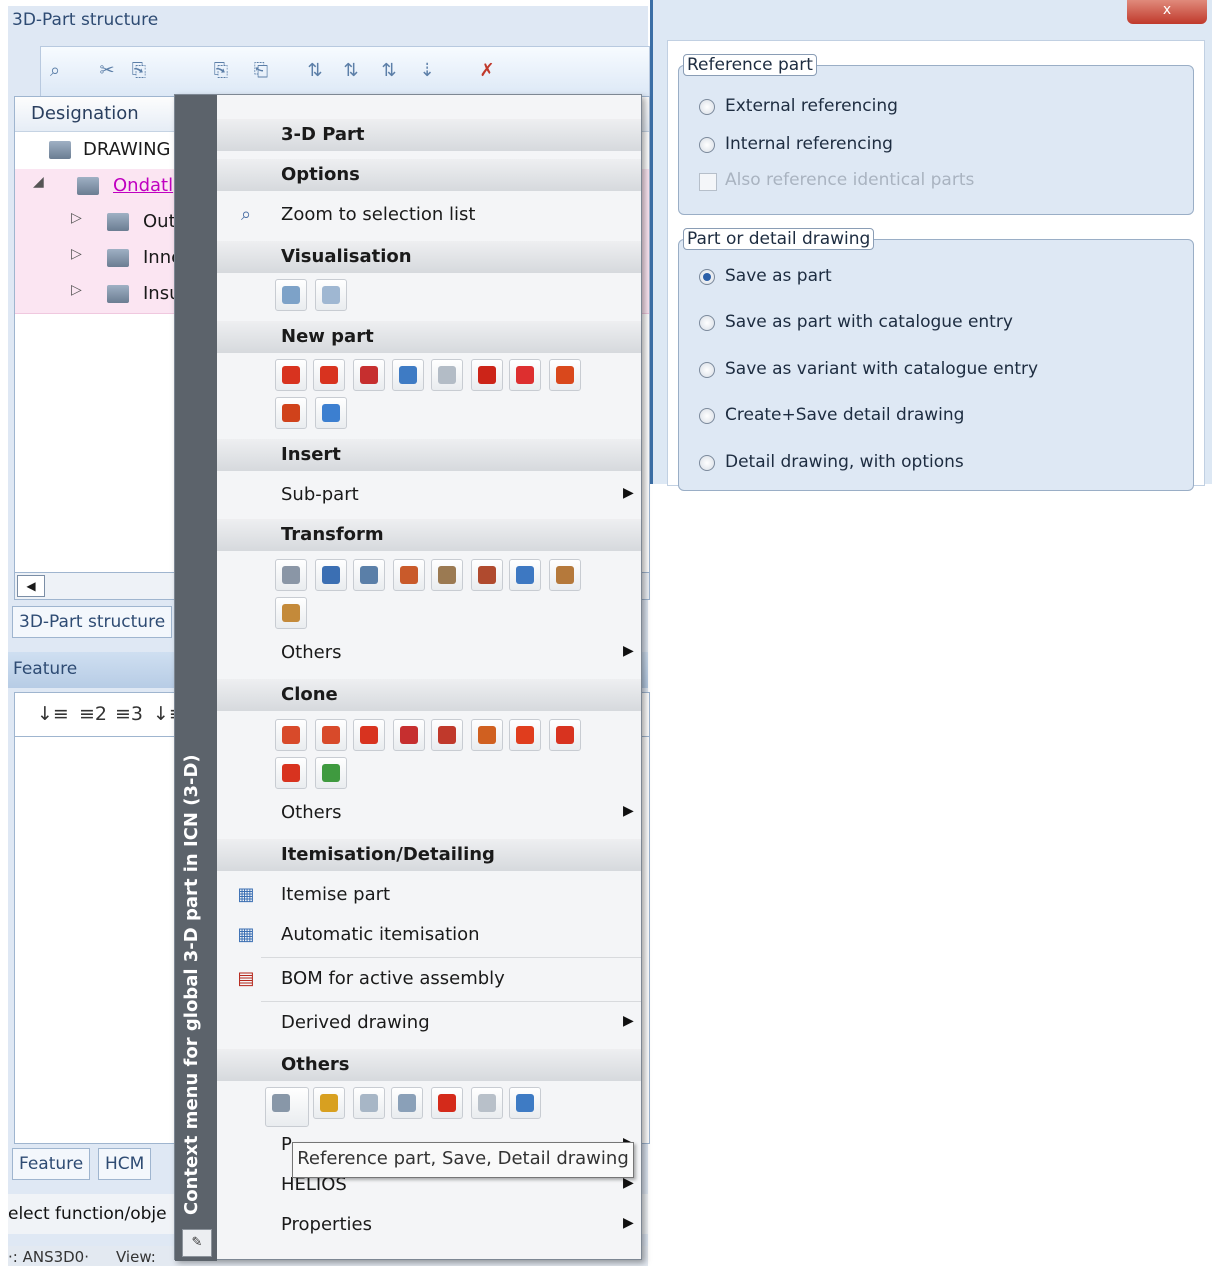 This screenshot has height=1266, width=1212. What do you see at coordinates (331, 413) in the screenshot?
I see `gear-part-icon` at bounding box center [331, 413].